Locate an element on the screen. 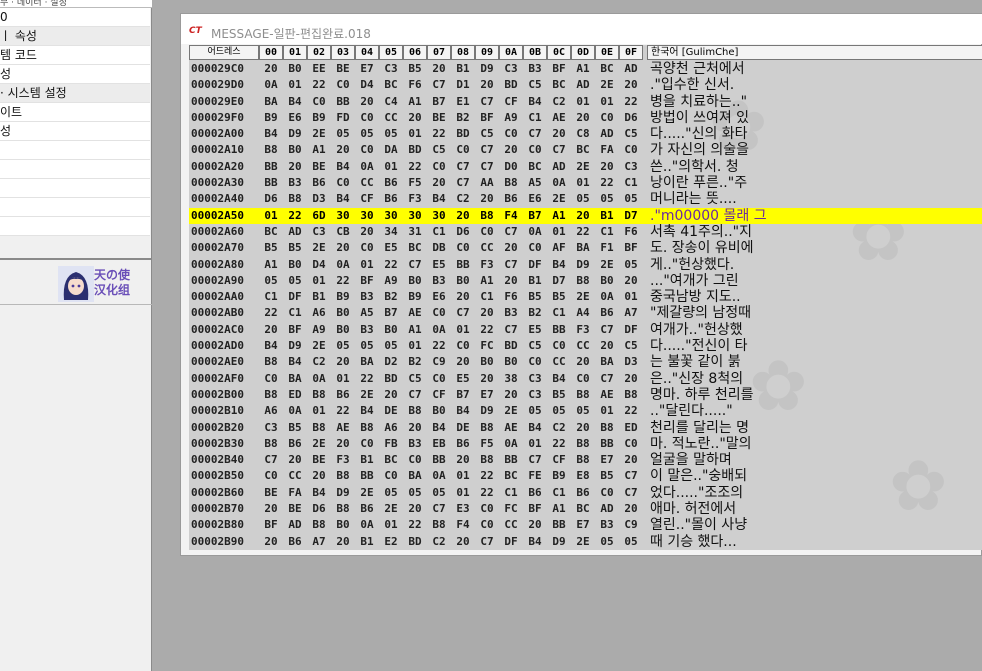 The image size is (982, 671). byte-cell: C3 is located at coordinates (535, 379).